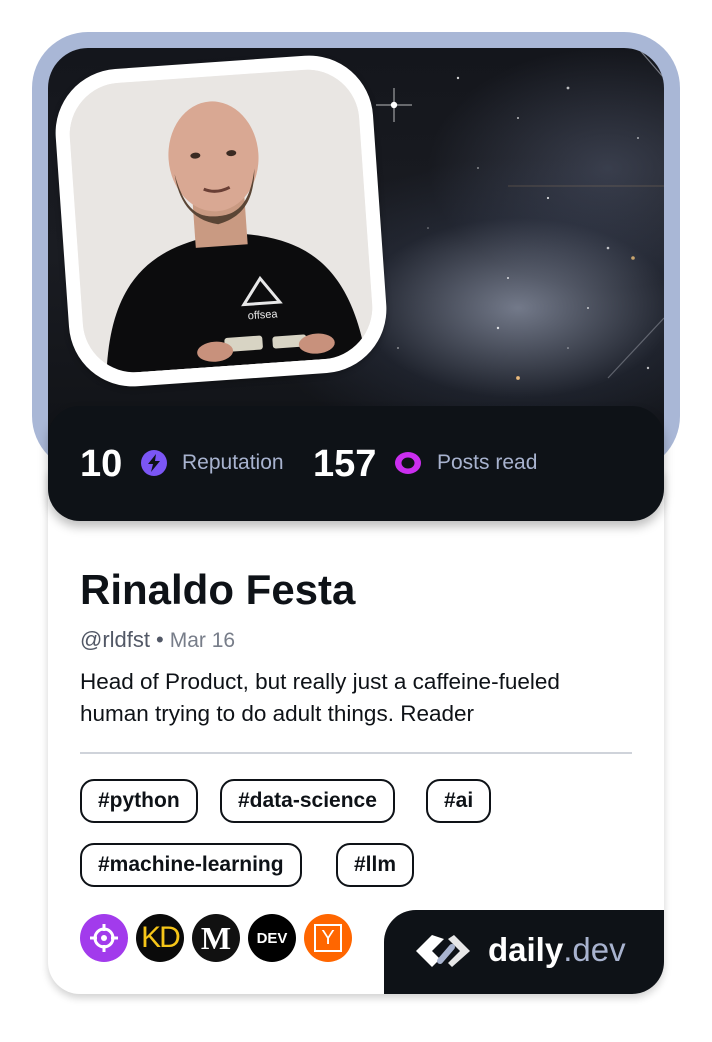  What do you see at coordinates (375, 865) in the screenshot?
I see `tag-llm: #llm` at bounding box center [375, 865].